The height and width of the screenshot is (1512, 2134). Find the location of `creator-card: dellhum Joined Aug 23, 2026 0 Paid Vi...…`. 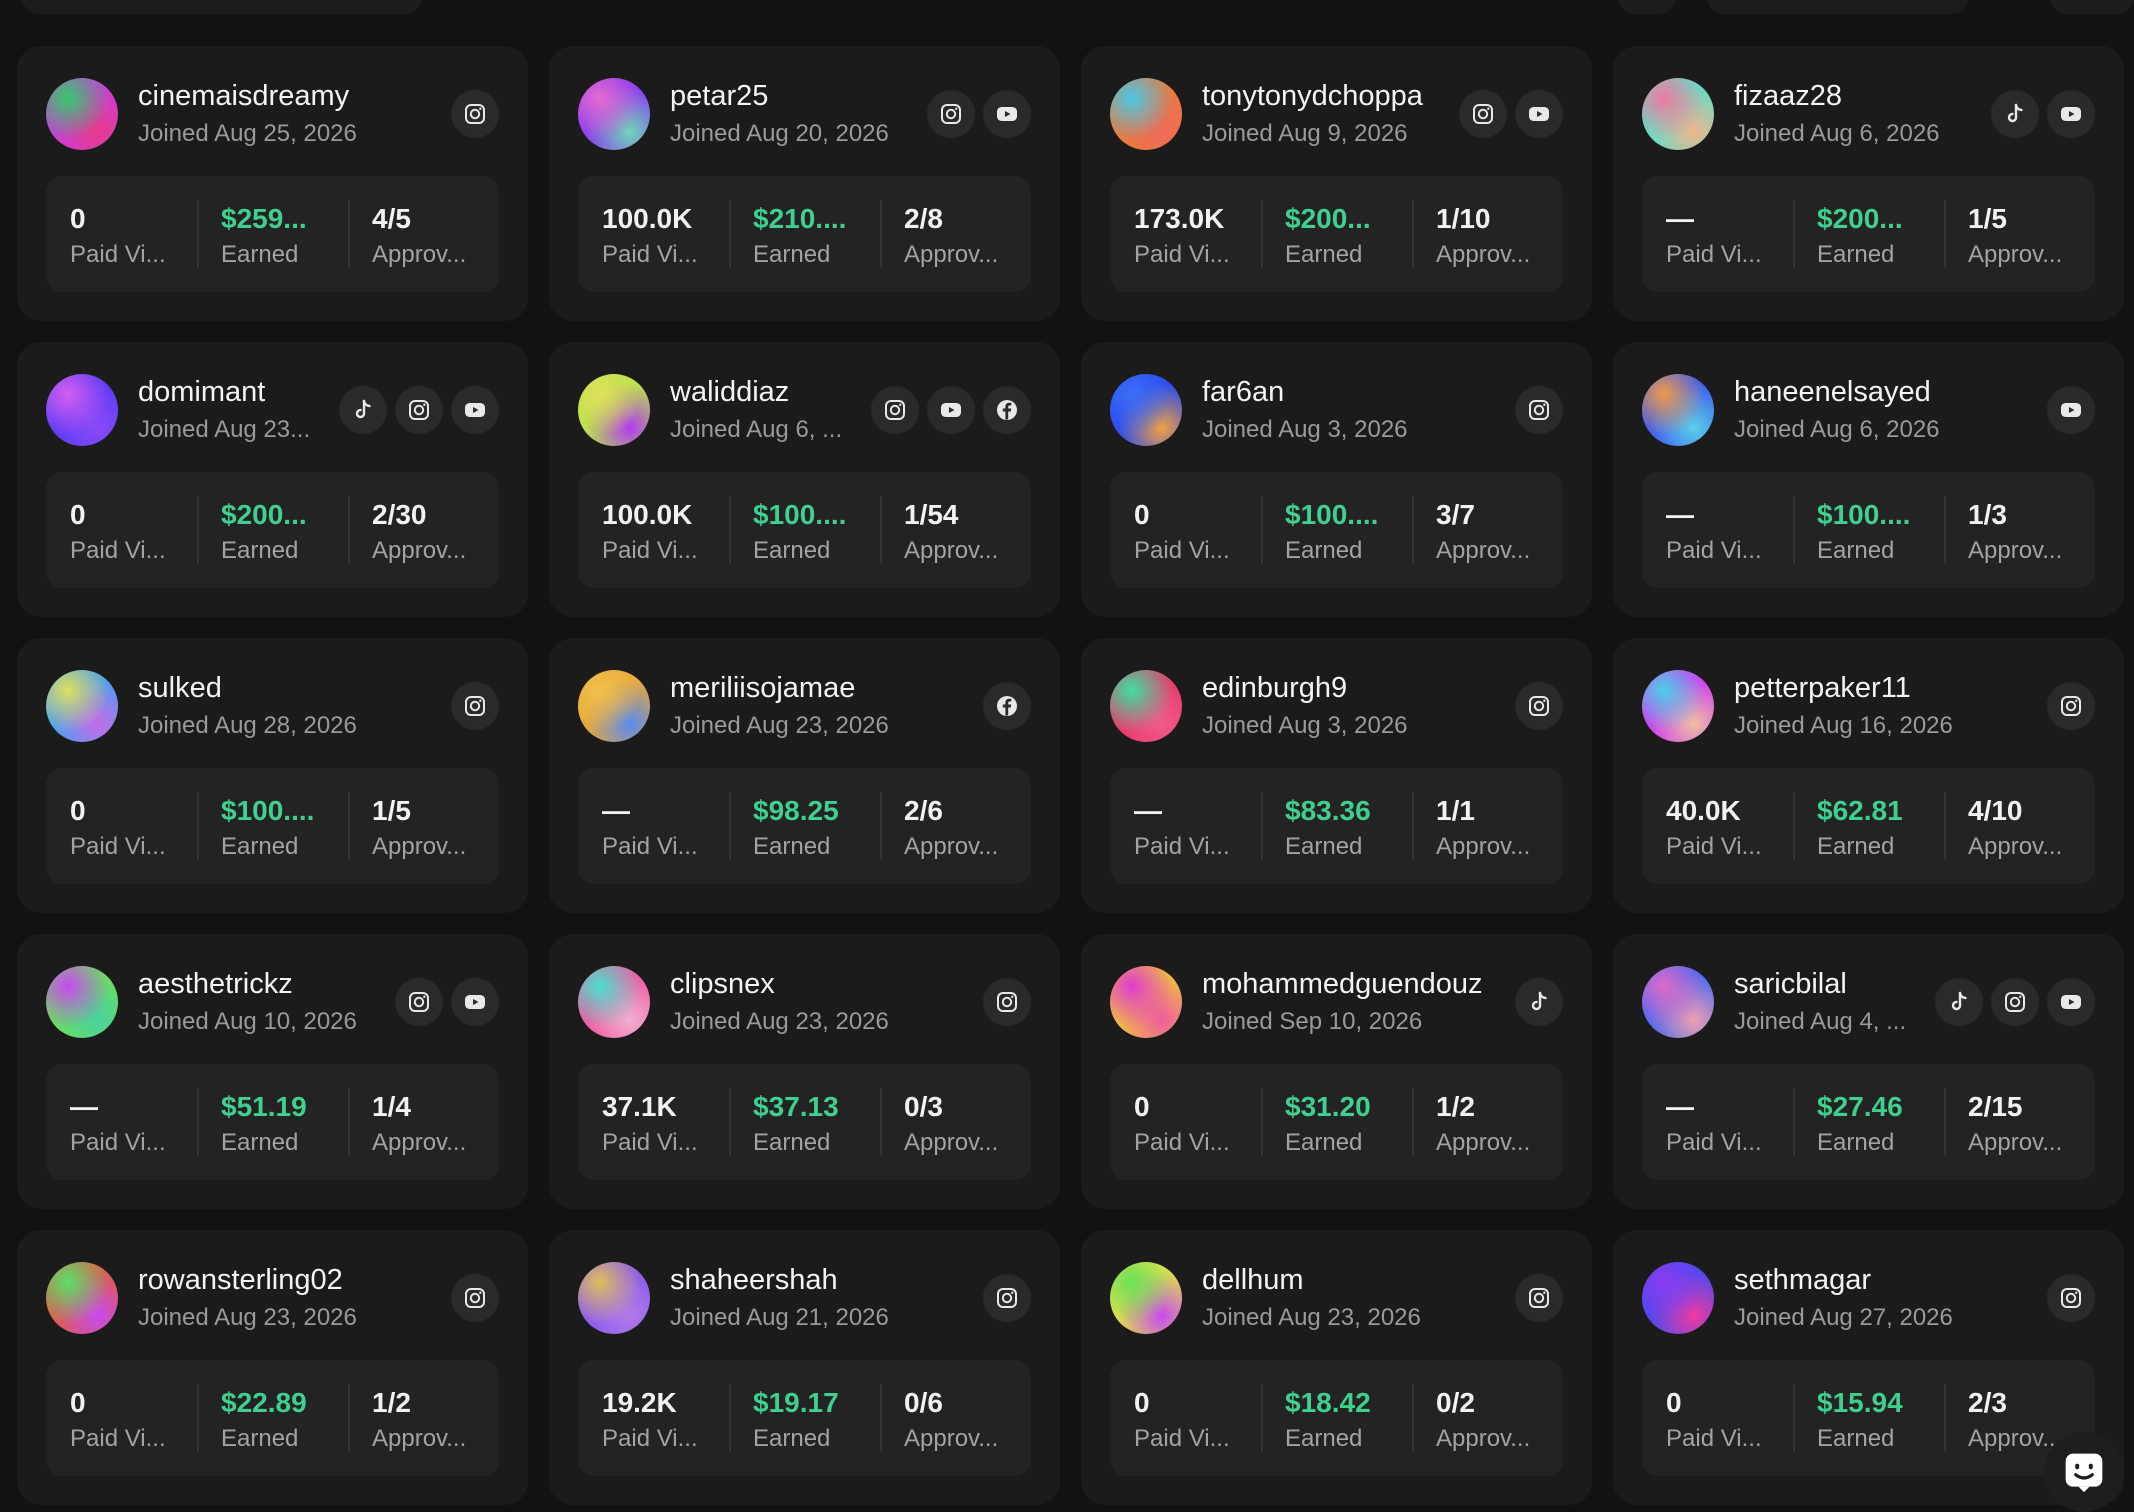

creator-card: dellhum Joined Aug 23, 2026 0 Paid Vi...… is located at coordinates (1336, 1367).